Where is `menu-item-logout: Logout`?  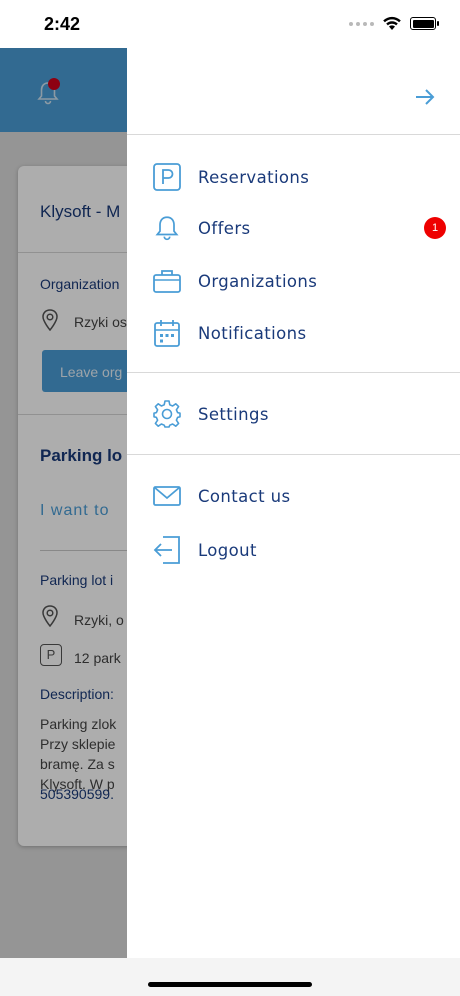
menu-item-logout: Logout is located at coordinates (293, 550).